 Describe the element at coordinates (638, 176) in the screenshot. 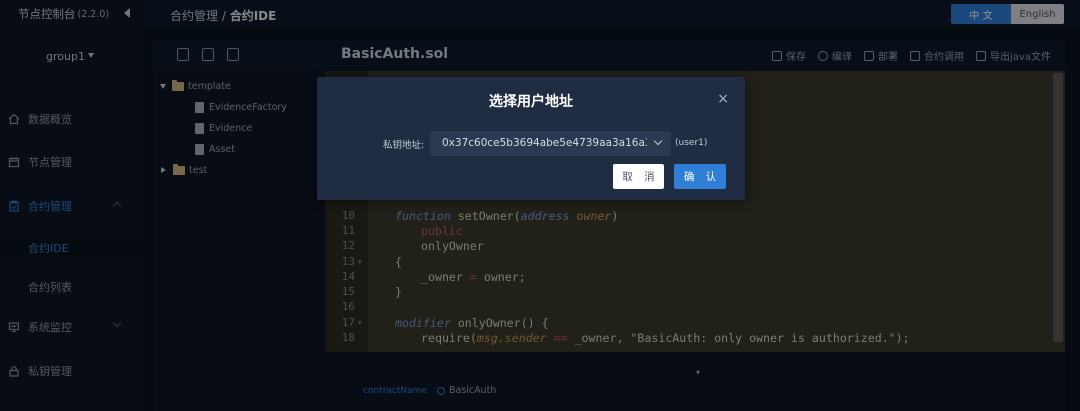

I see `cancel-button: 取 消` at that location.